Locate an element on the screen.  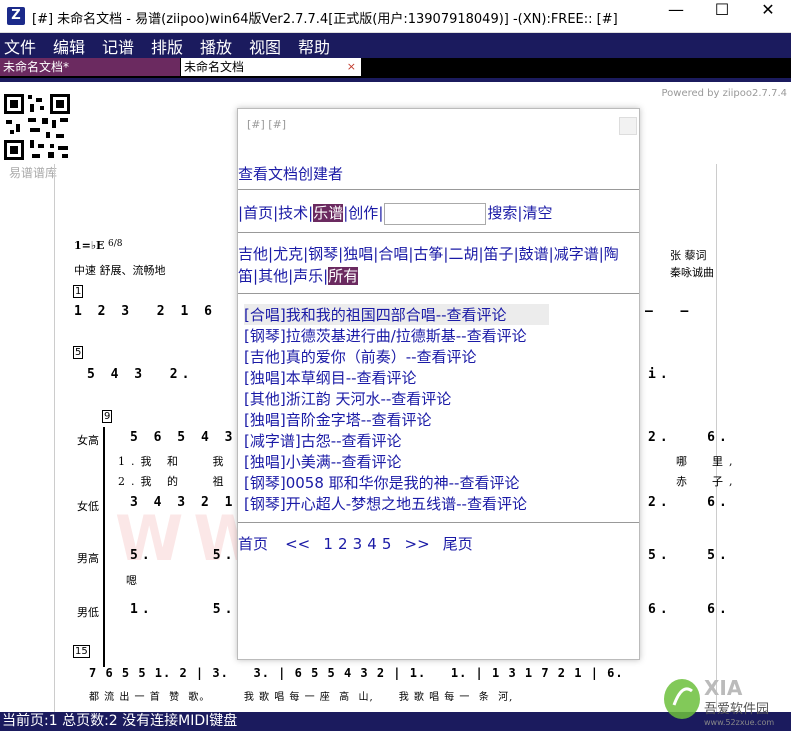
minimize-button: — is located at coordinates (676, 16).